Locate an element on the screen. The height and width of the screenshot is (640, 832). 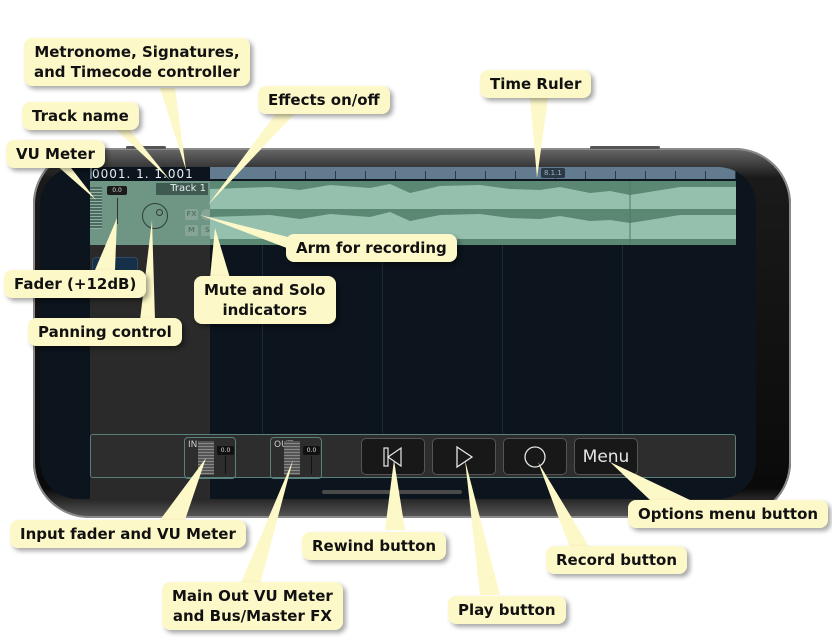
callout-line: Main Out VU Meter is located at coordinates (252, 596).